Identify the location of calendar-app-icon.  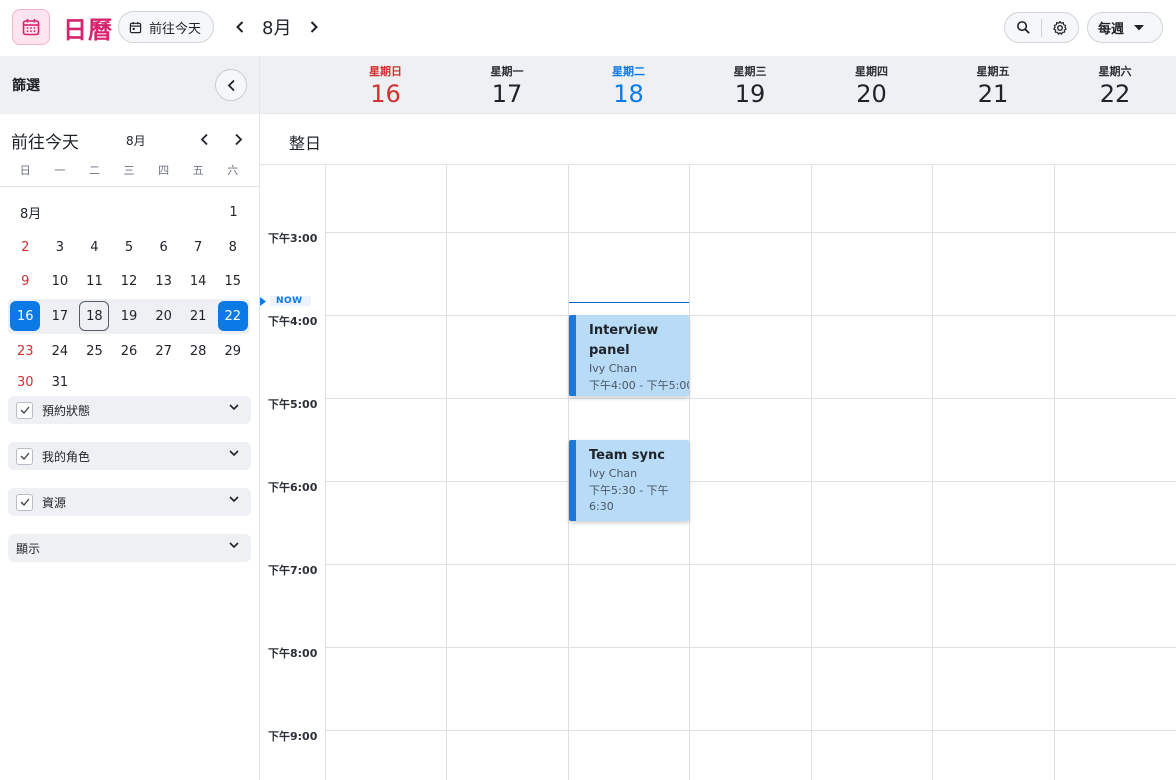
(31, 27).